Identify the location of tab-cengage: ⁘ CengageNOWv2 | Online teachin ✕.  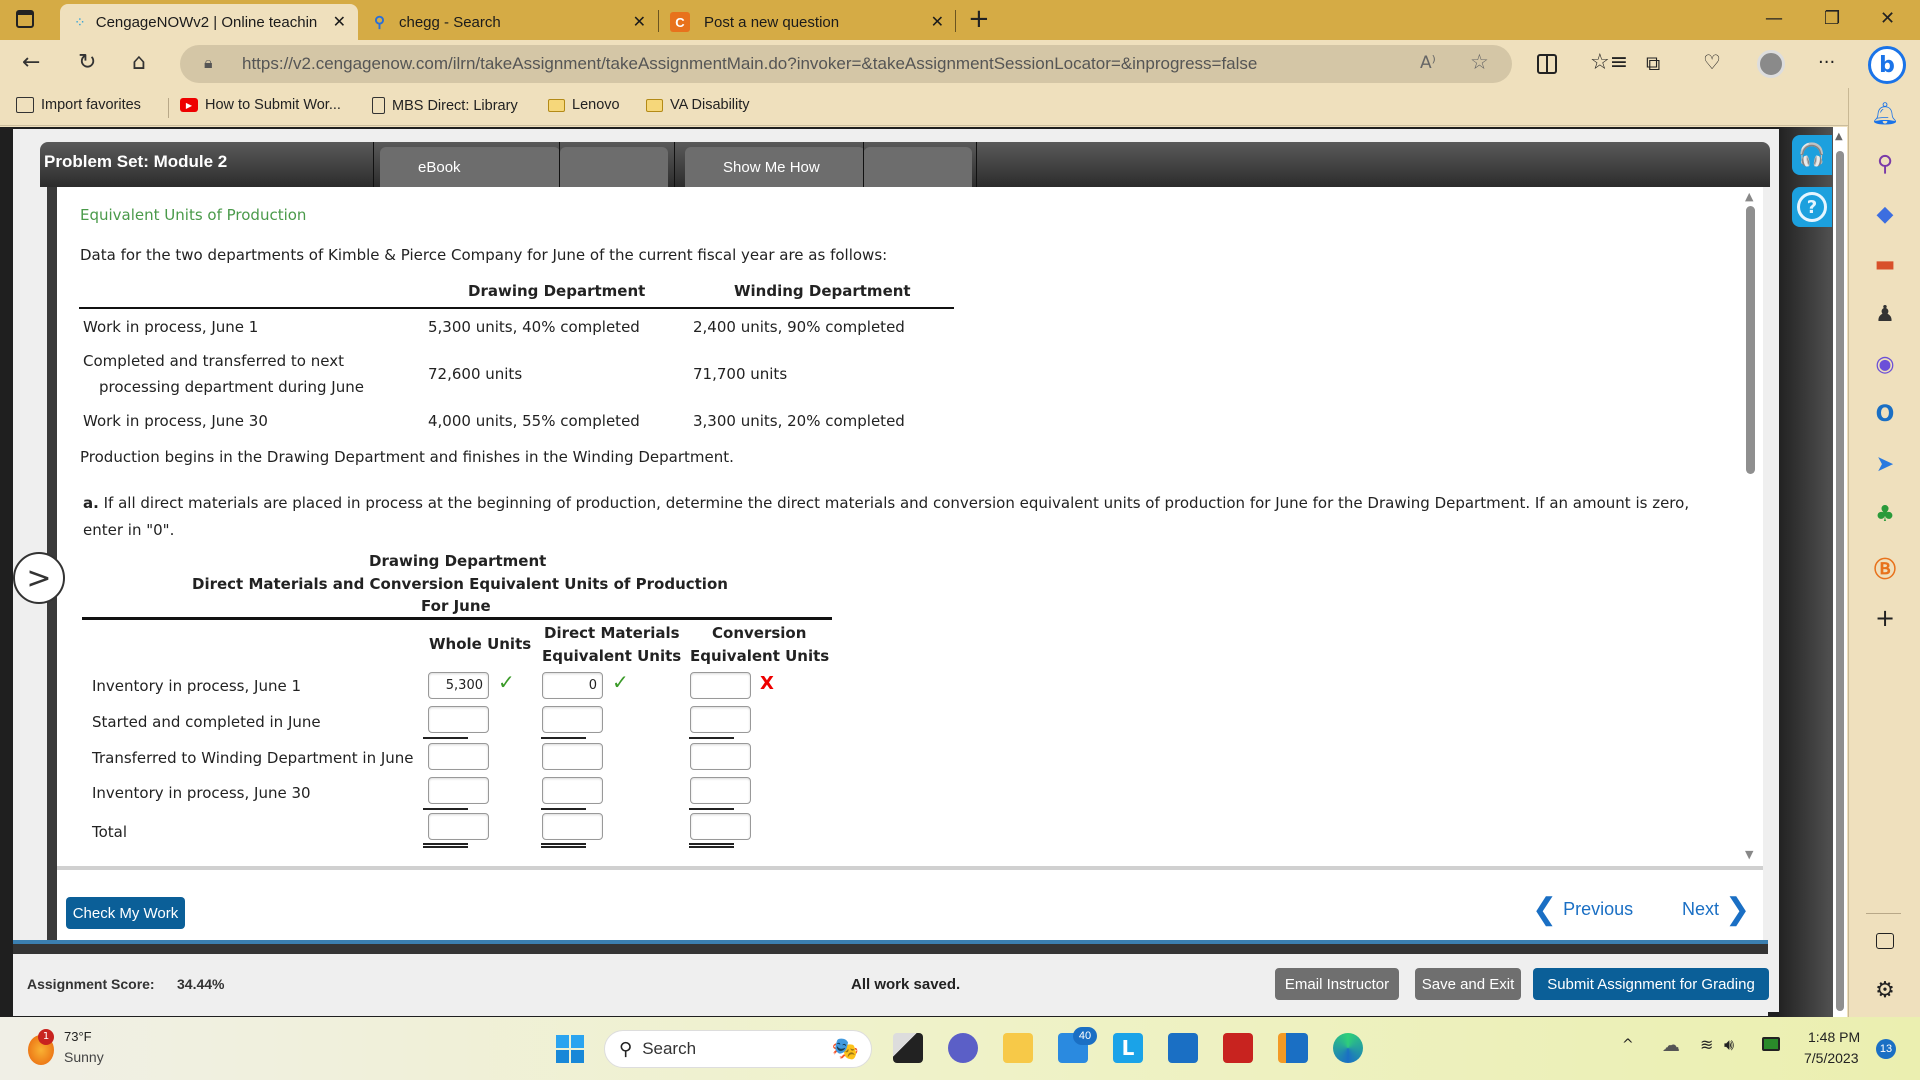
(209, 22).